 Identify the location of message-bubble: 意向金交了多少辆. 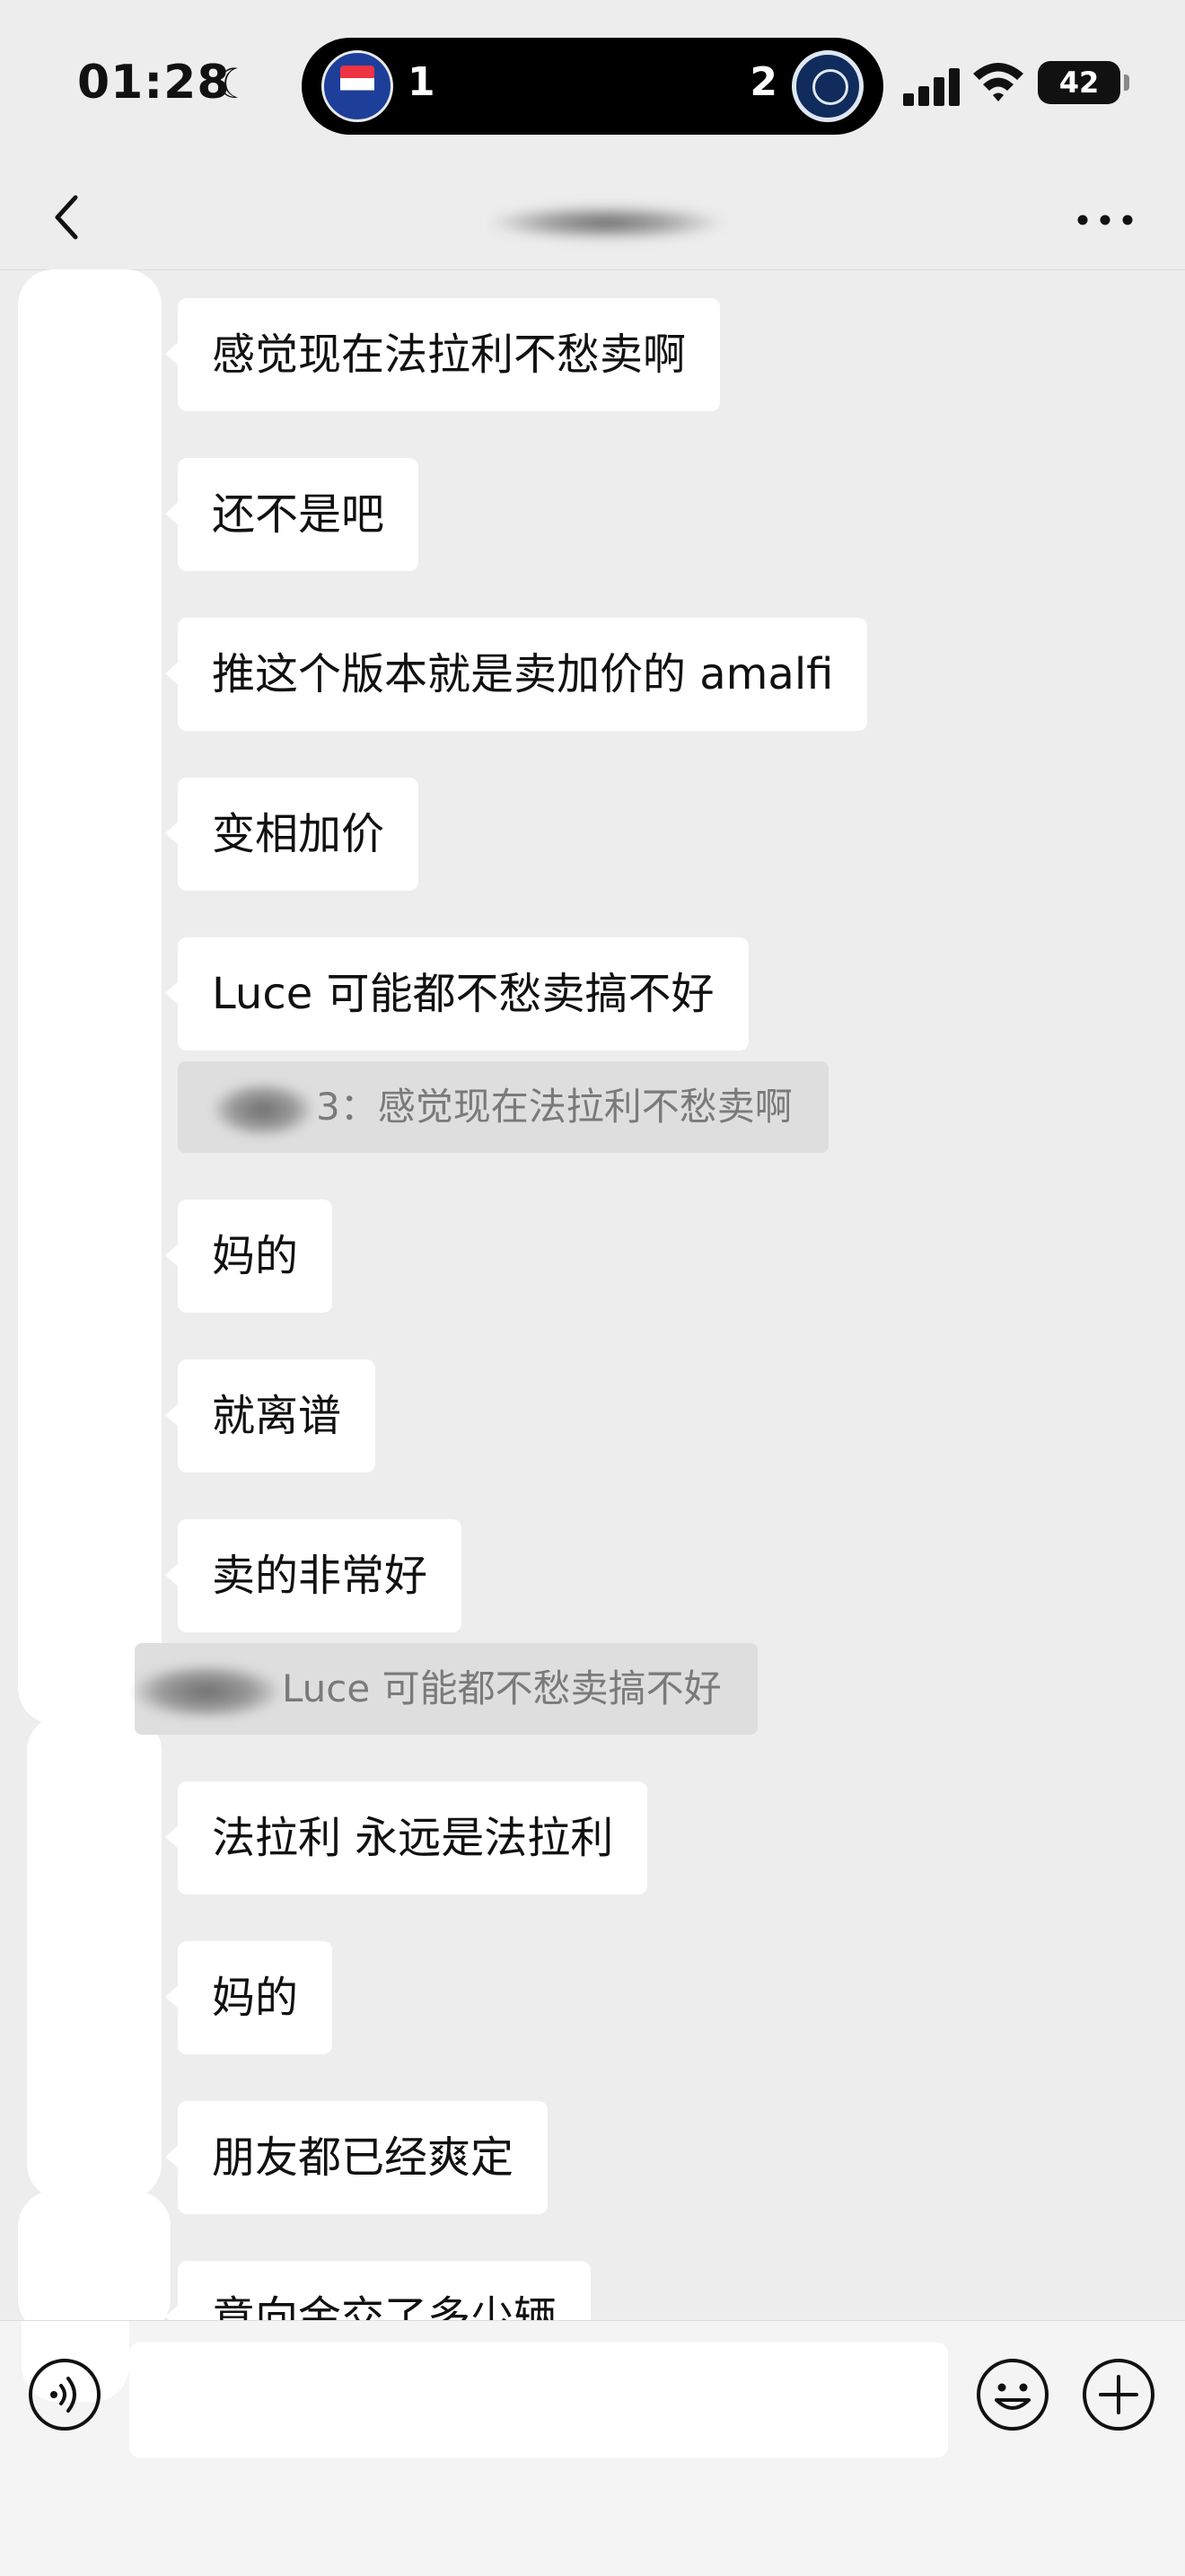
(378, 2290).